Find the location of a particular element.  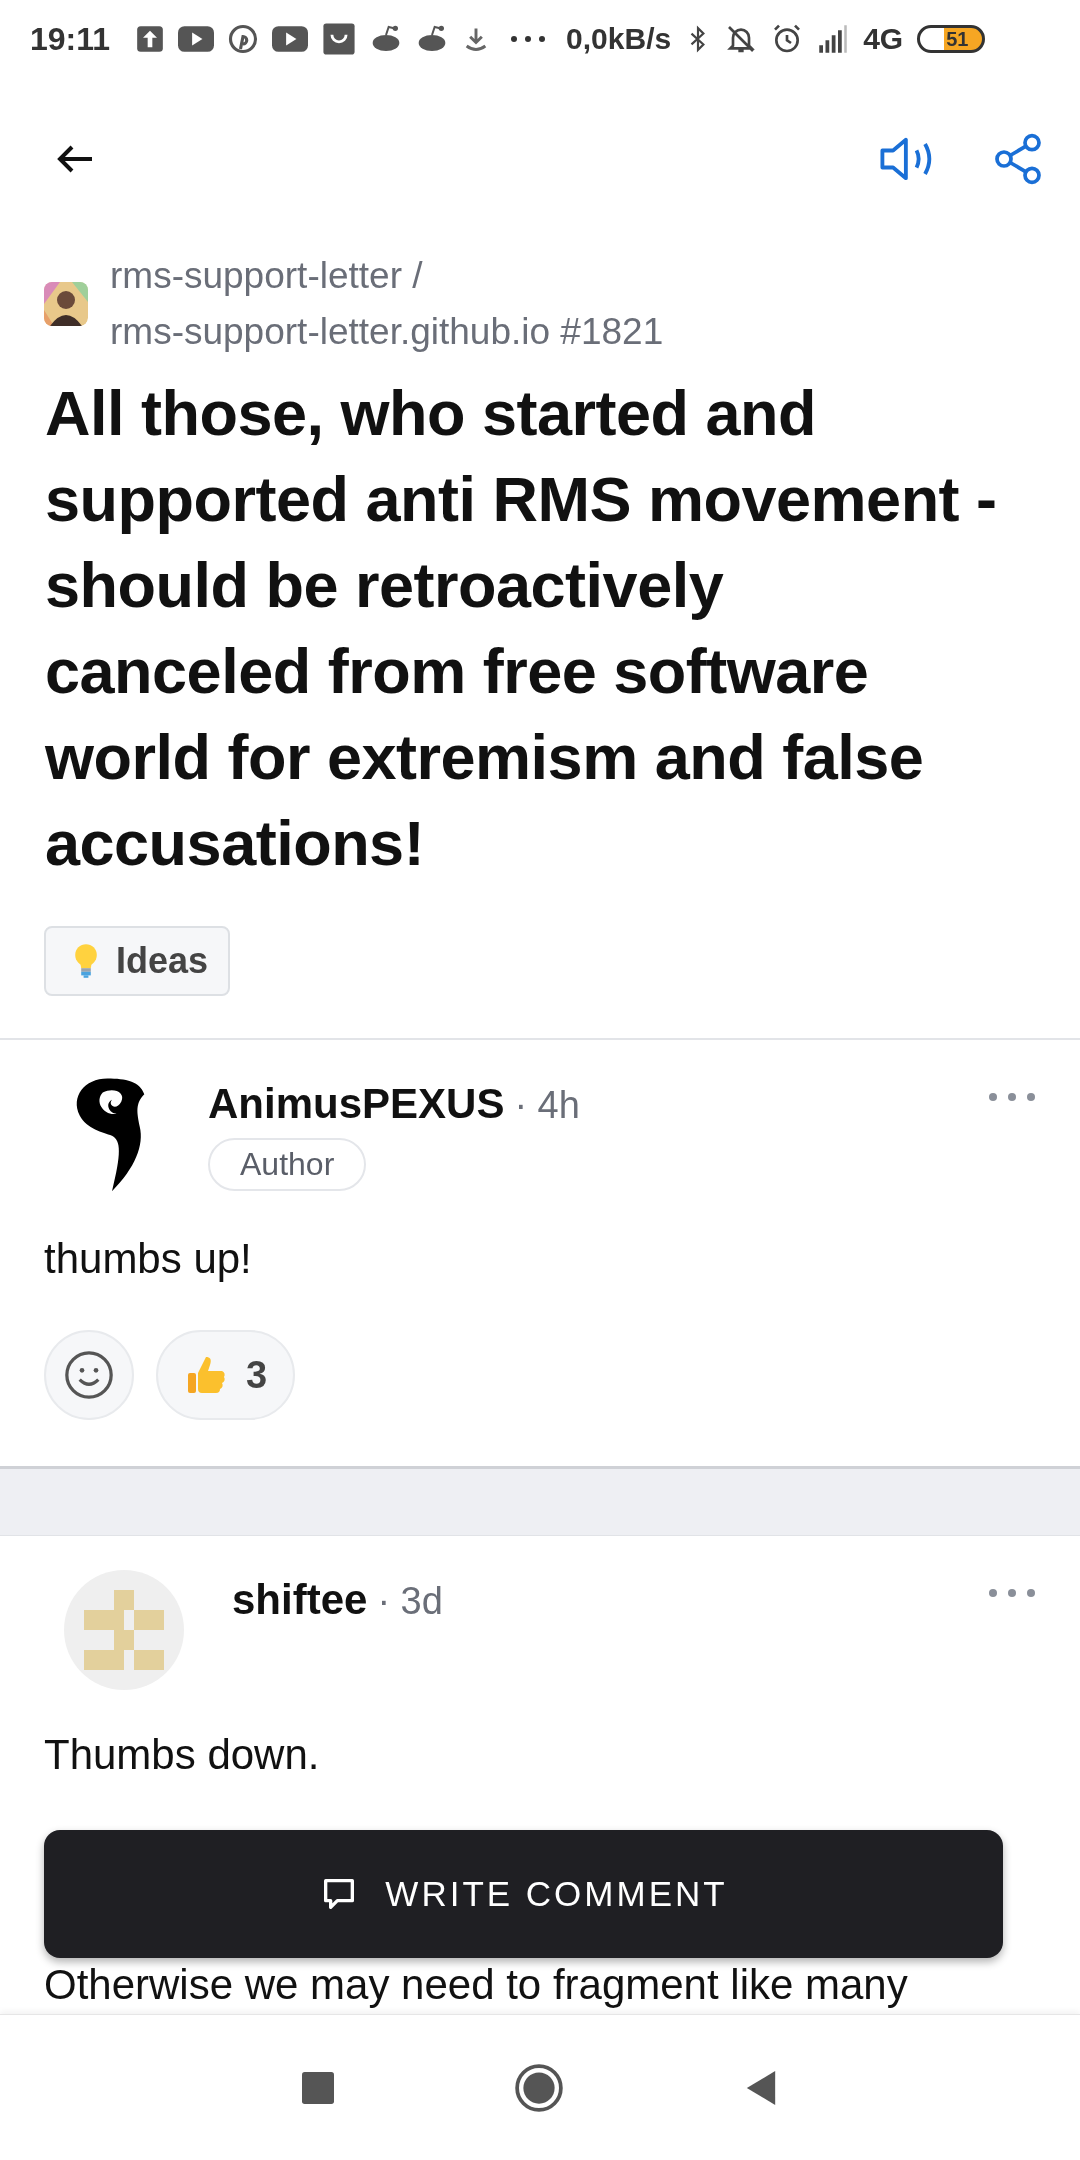

network-type: 4G is located at coordinates (883, 39).